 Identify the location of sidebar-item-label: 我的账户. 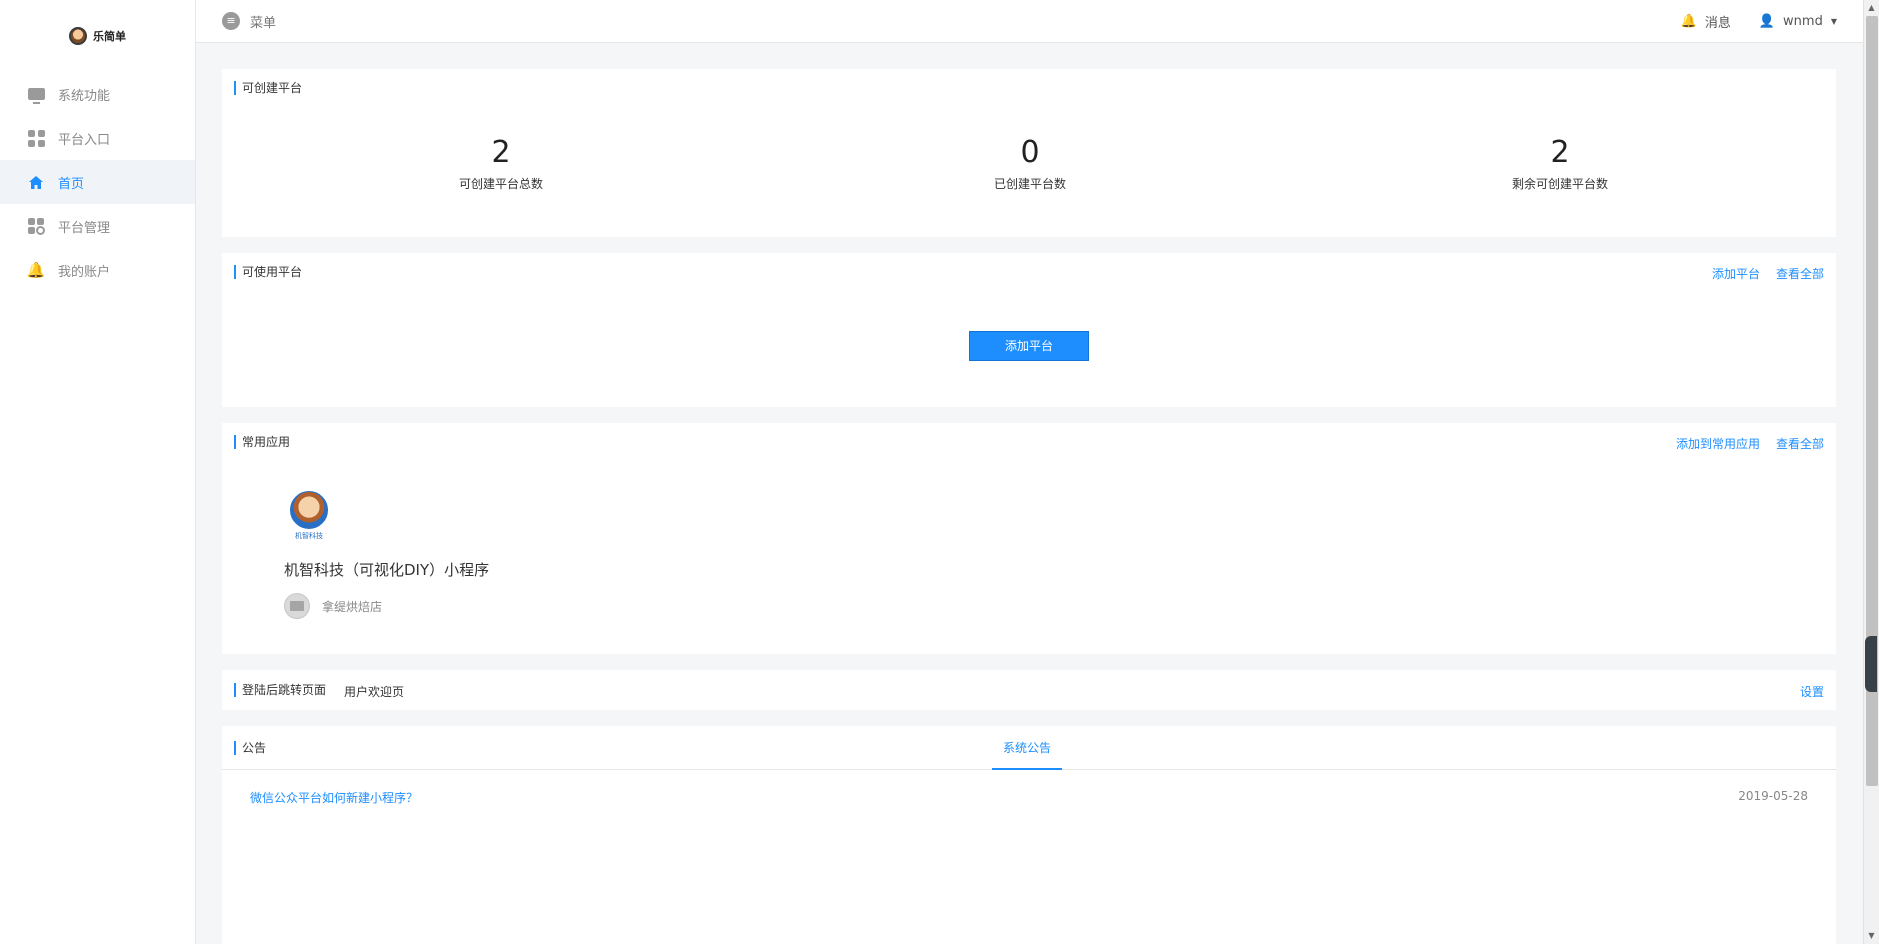
(84, 272).